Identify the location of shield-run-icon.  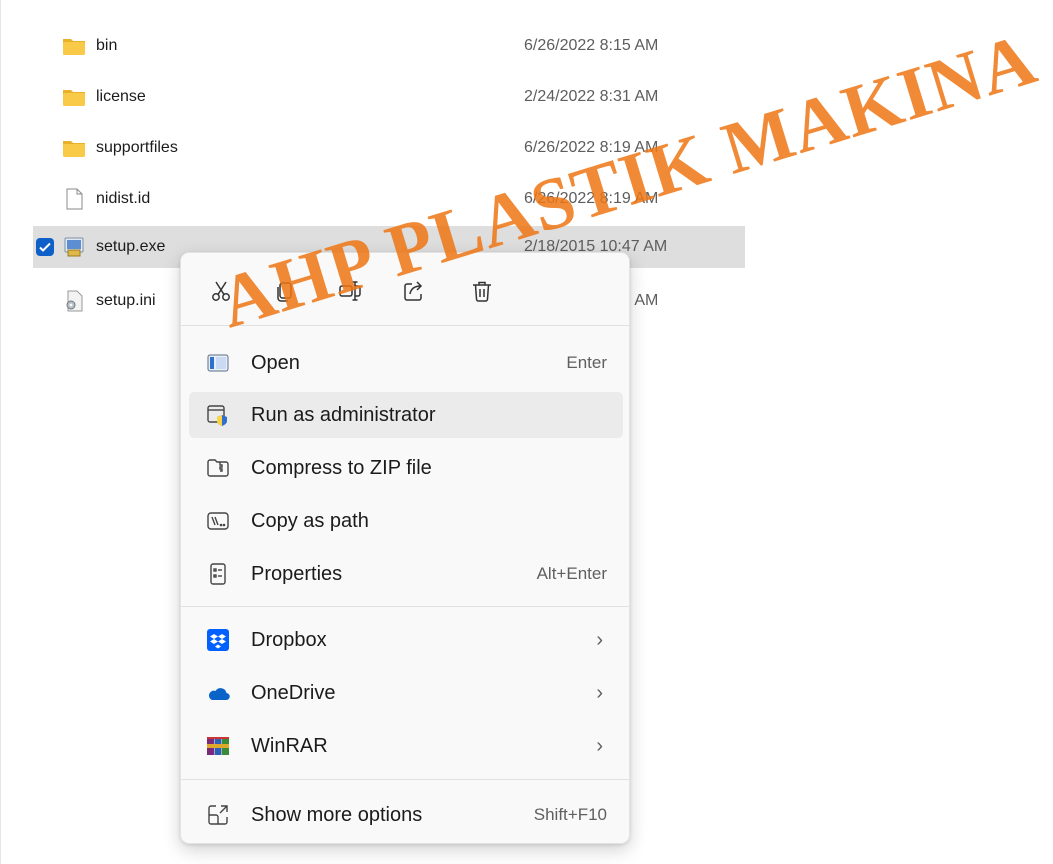
(217, 415).